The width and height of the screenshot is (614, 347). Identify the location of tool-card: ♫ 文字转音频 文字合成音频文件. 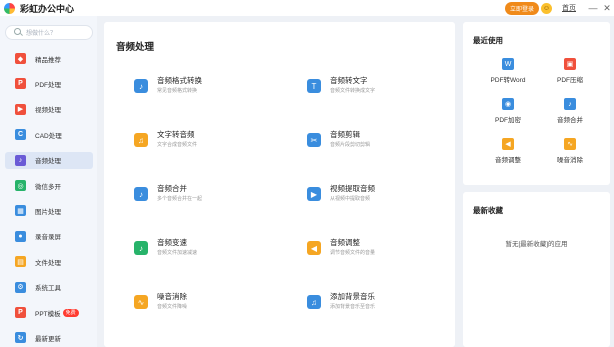
(209, 144).